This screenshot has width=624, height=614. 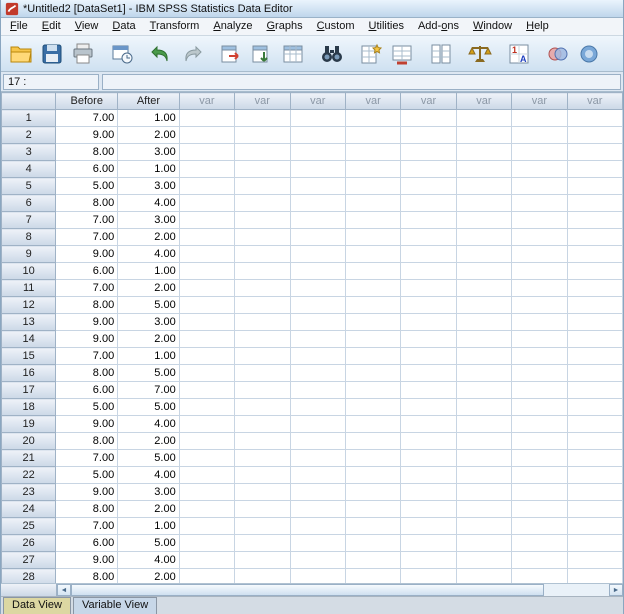 What do you see at coordinates (492, 26) in the screenshot?
I see `menu-window: Window` at bounding box center [492, 26].